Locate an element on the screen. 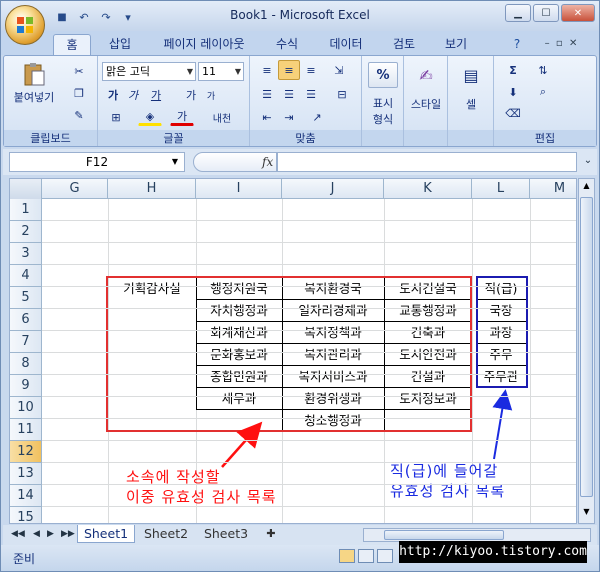 Image resolution: width=600 pixels, height=572 pixels. row-header-7: 7 is located at coordinates (26, 342).